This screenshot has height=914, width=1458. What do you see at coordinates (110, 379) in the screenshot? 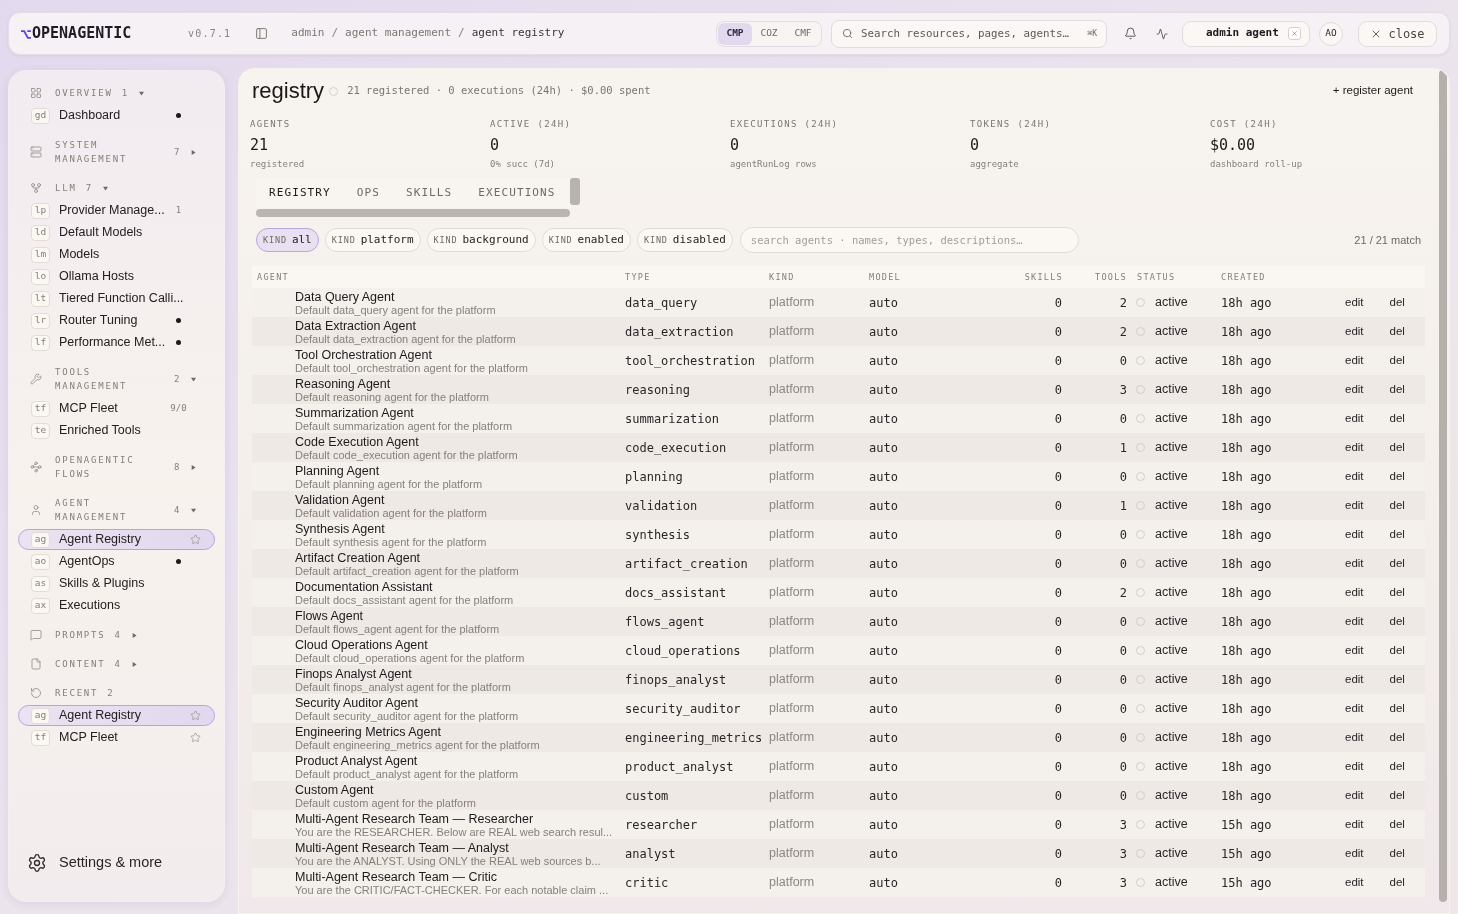
I see `group-label: TOOLS MANAGEMENT` at bounding box center [110, 379].